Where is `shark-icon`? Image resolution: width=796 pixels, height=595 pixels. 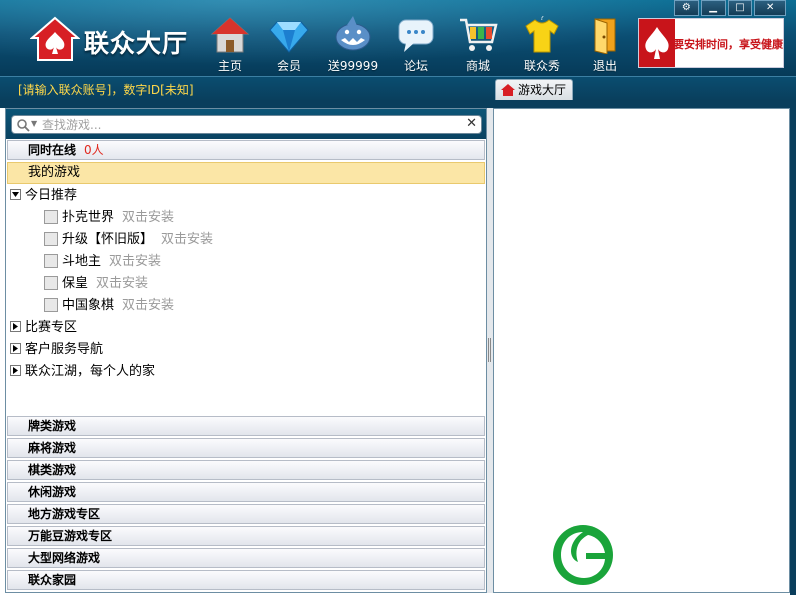 shark-icon is located at coordinates (353, 33).